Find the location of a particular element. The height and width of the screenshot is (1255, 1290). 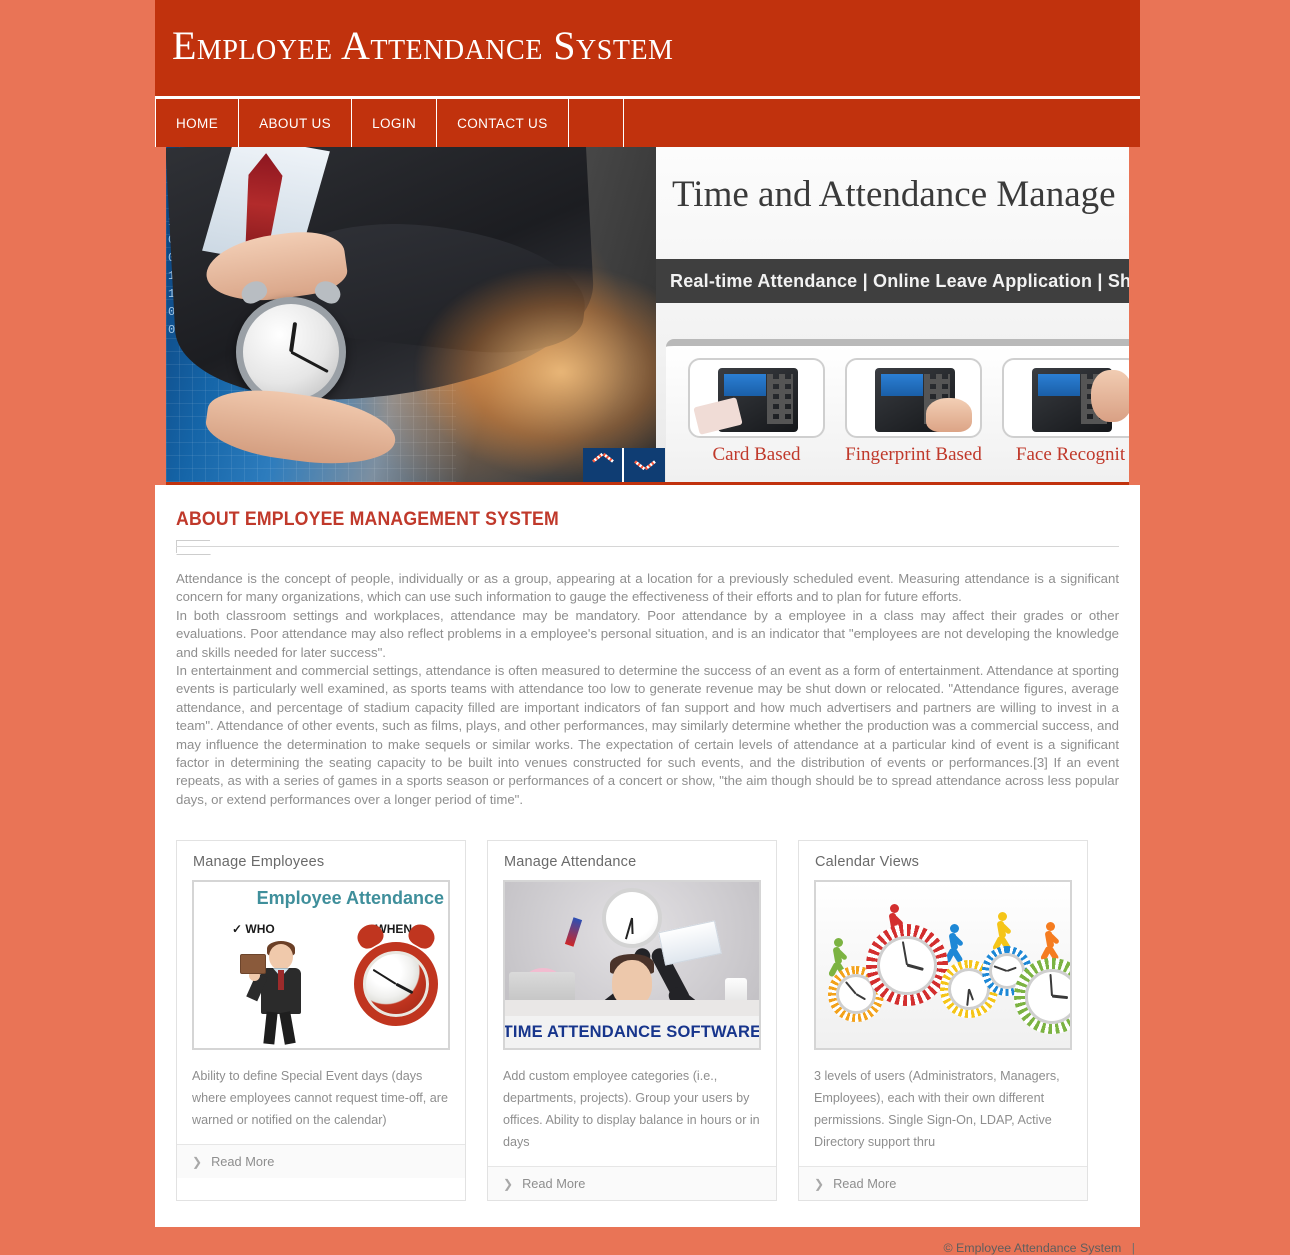

card-title: Manage Attendance is located at coordinates (570, 862).